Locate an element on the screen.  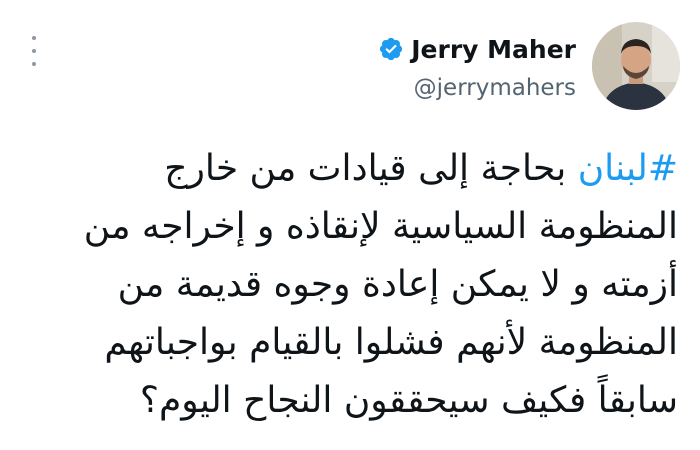
tweet-header: Jerry Maher @jerrymahers is located at coordinates (529, 66).